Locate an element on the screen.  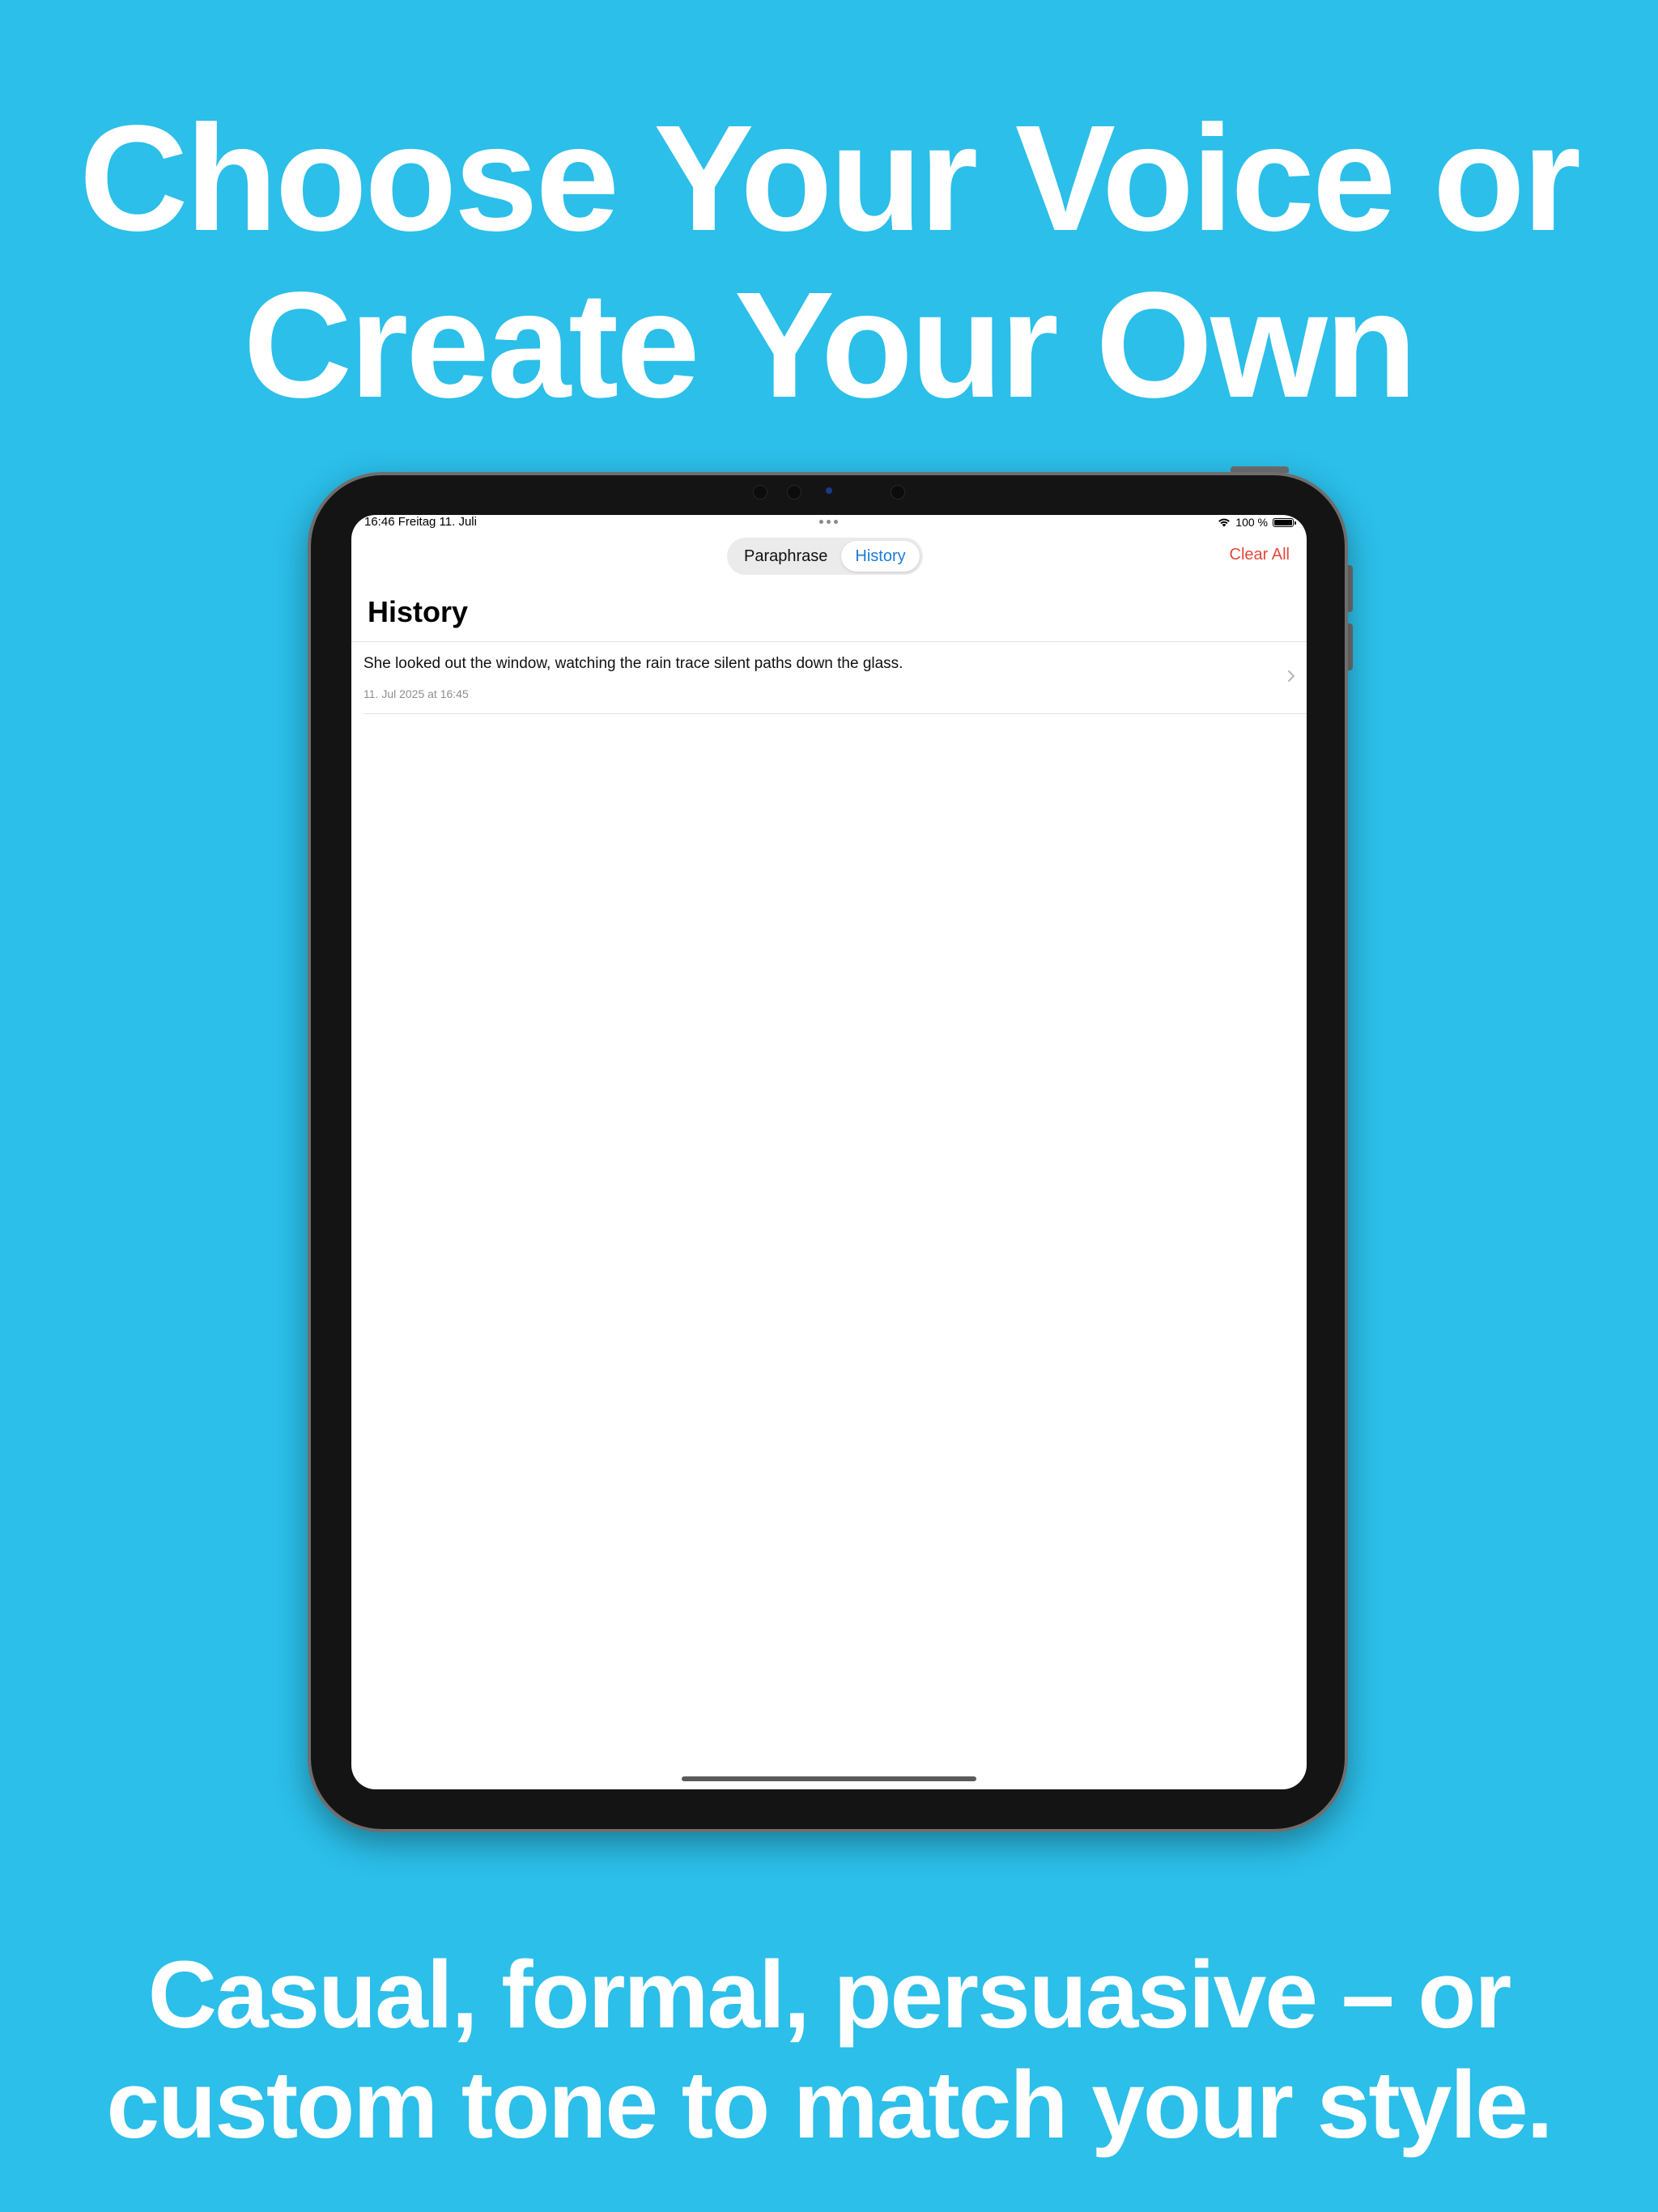
tab-paraphrase: Paraphrase is located at coordinates (785, 556).